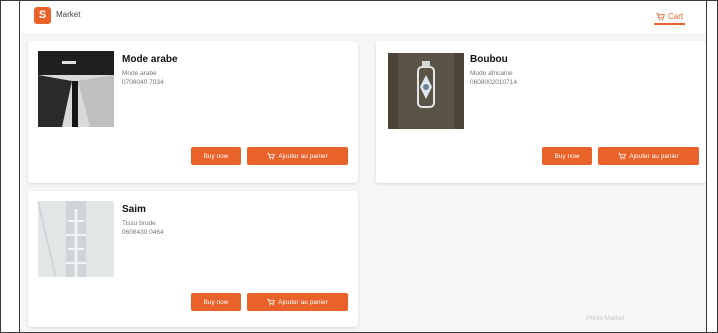 The image size is (718, 333). What do you see at coordinates (143, 232) in the screenshot?
I see `product-phone: 0608430 0464` at bounding box center [143, 232].